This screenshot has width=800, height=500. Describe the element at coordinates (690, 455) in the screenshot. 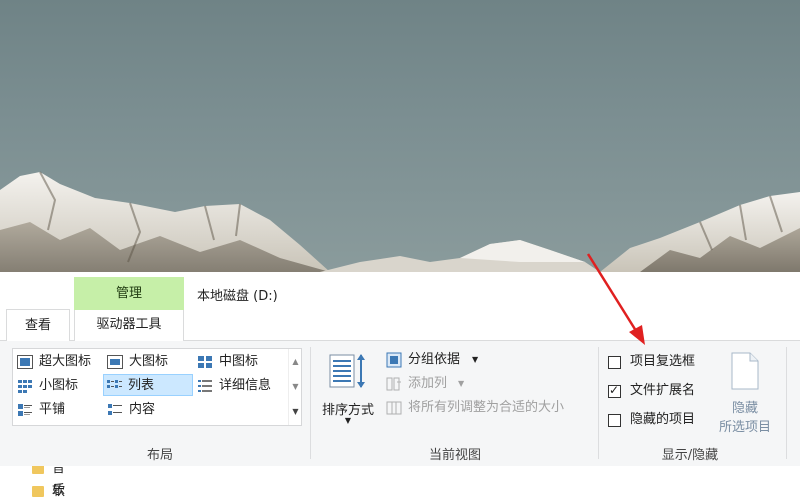

I see `group-label-show-hide: 显示/隐藏` at that location.